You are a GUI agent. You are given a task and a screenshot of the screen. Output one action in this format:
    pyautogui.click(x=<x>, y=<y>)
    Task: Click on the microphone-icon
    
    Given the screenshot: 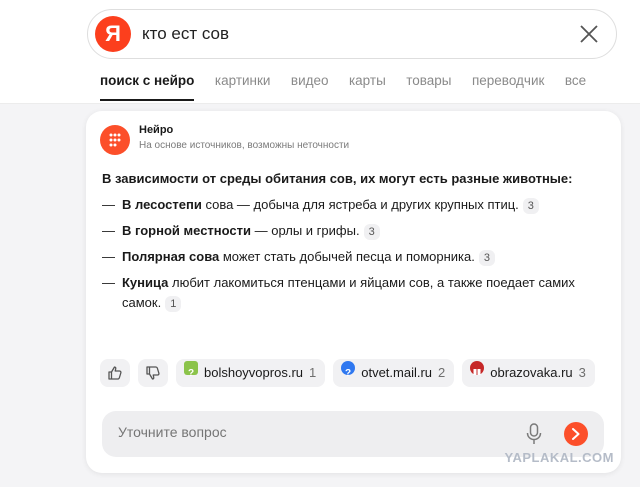 What is the action you would take?
    pyautogui.click(x=534, y=436)
    